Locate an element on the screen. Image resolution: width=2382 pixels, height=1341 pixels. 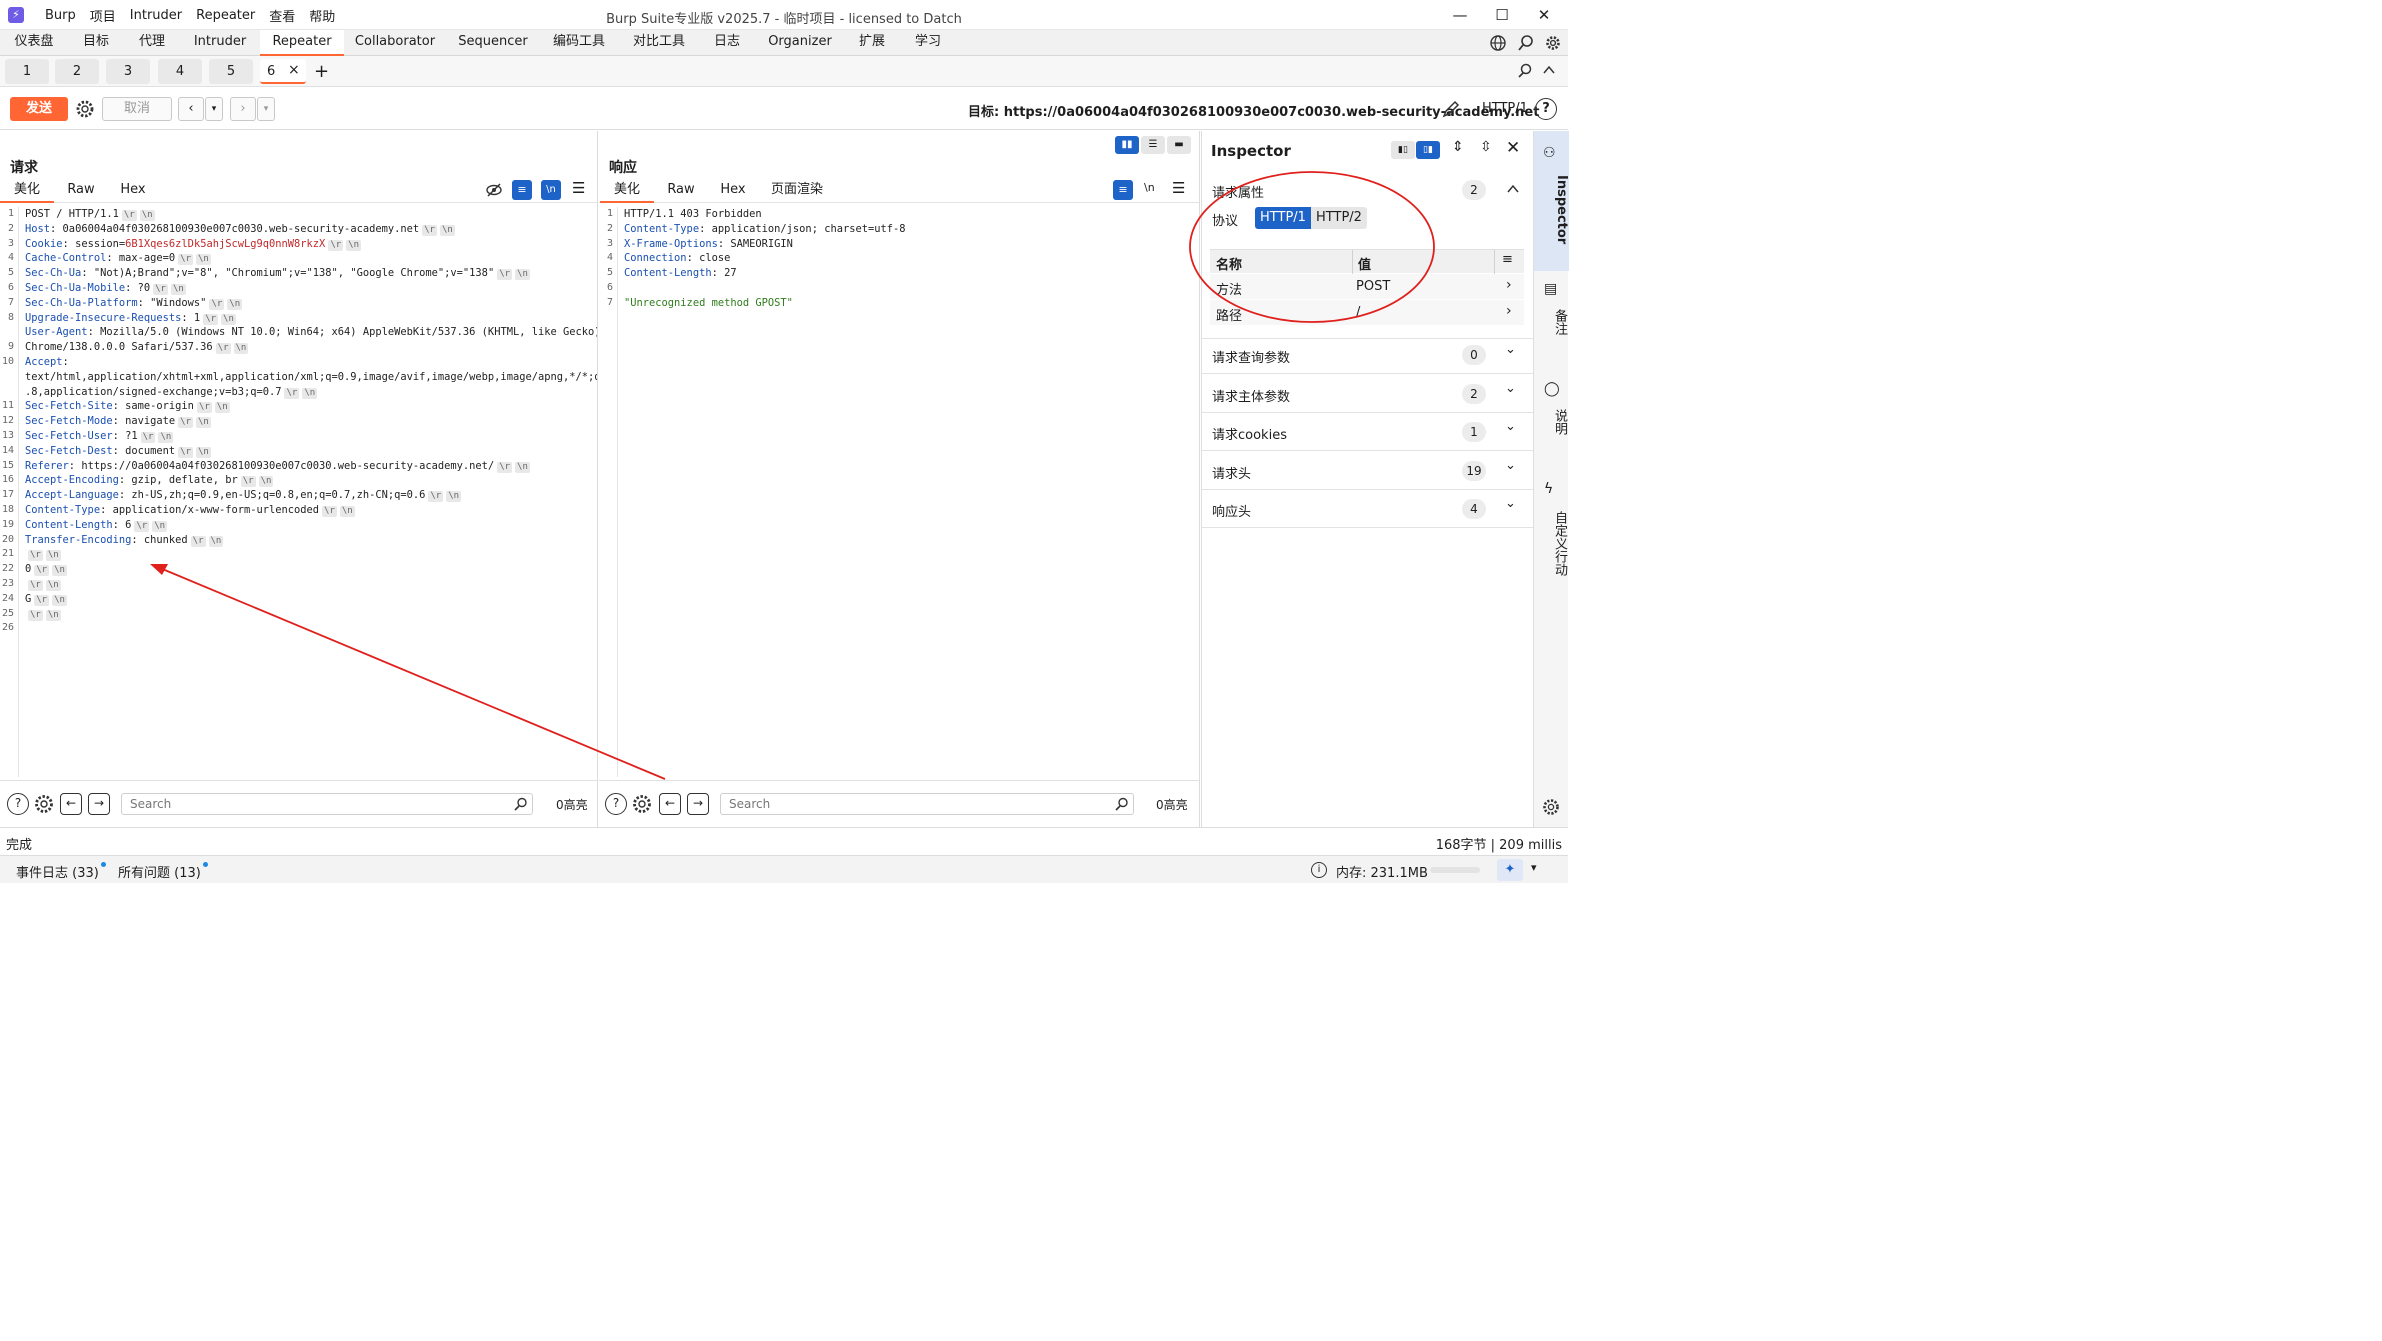
minimize-icon: — is located at coordinates (1460, 15).